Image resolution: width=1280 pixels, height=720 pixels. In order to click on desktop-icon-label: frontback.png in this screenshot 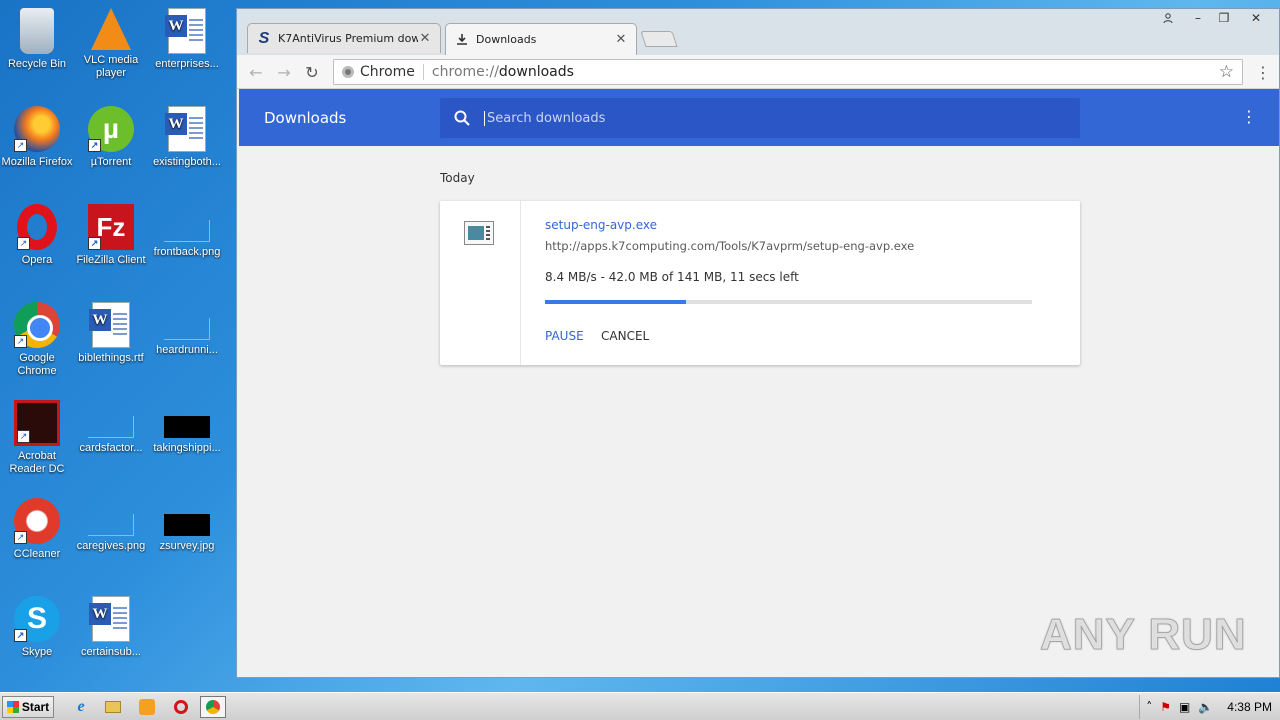, I will do `click(187, 252)`.